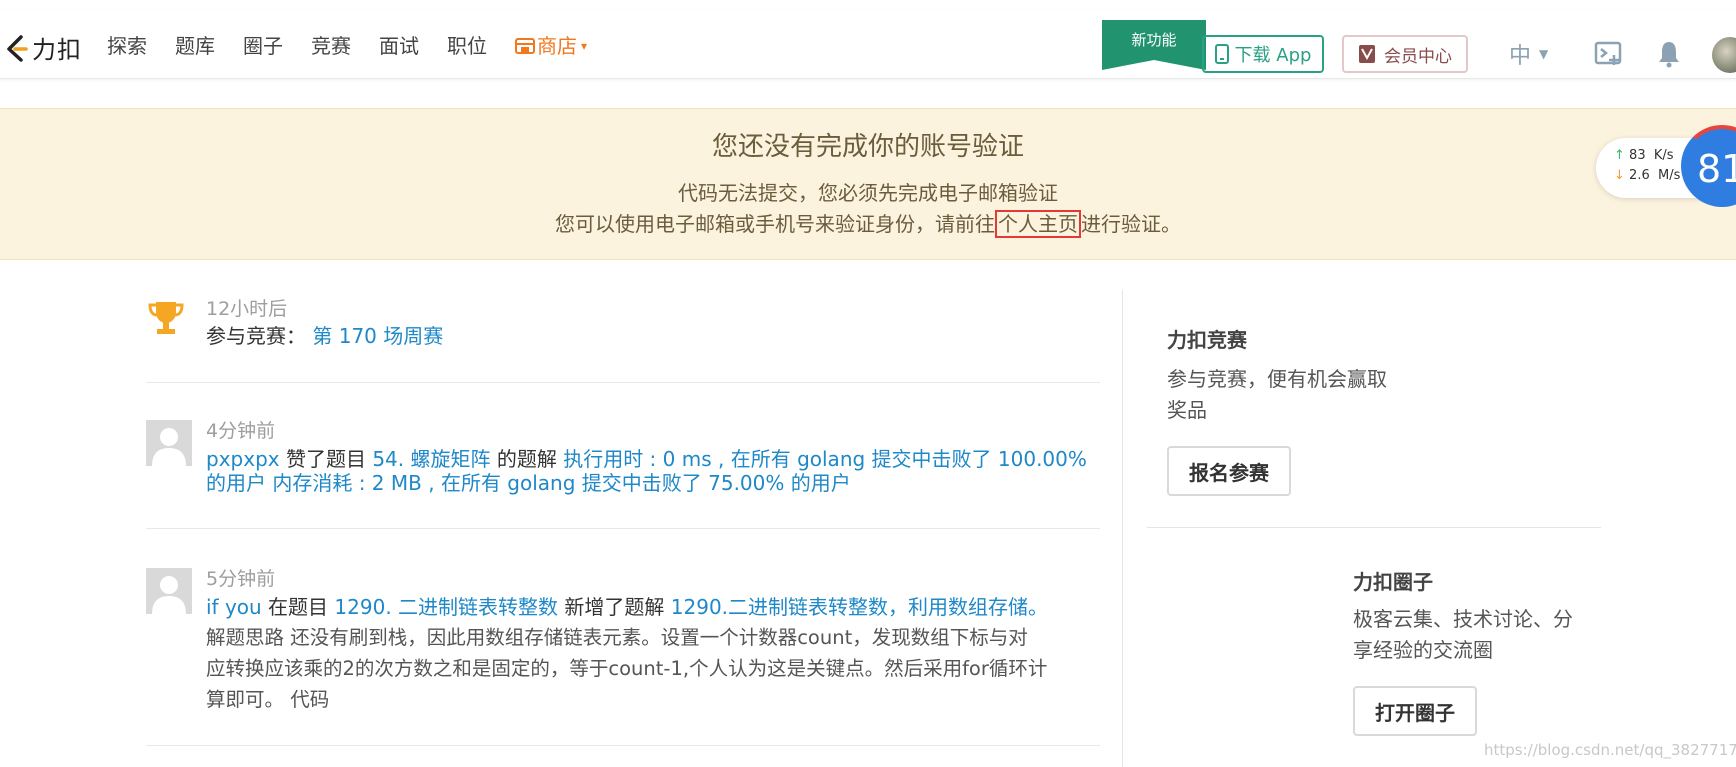  Describe the element at coordinates (1724, 55) in the screenshot. I see `user-avatar` at that location.